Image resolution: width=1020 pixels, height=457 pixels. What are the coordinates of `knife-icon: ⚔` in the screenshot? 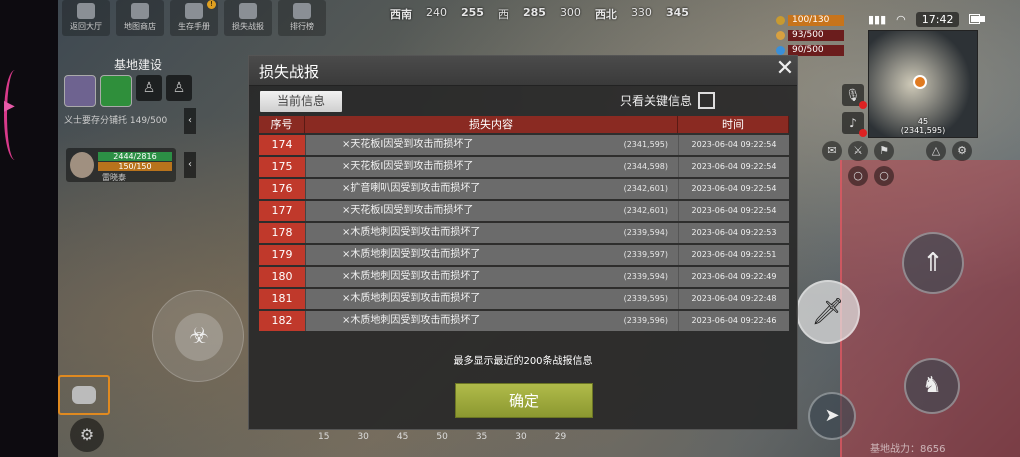 It's located at (858, 151).